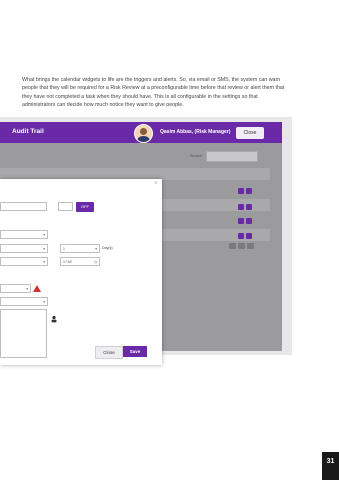 The width and height of the screenshot is (339, 480). Describe the element at coordinates (232, 156) in the screenshot. I see `search-input` at that location.